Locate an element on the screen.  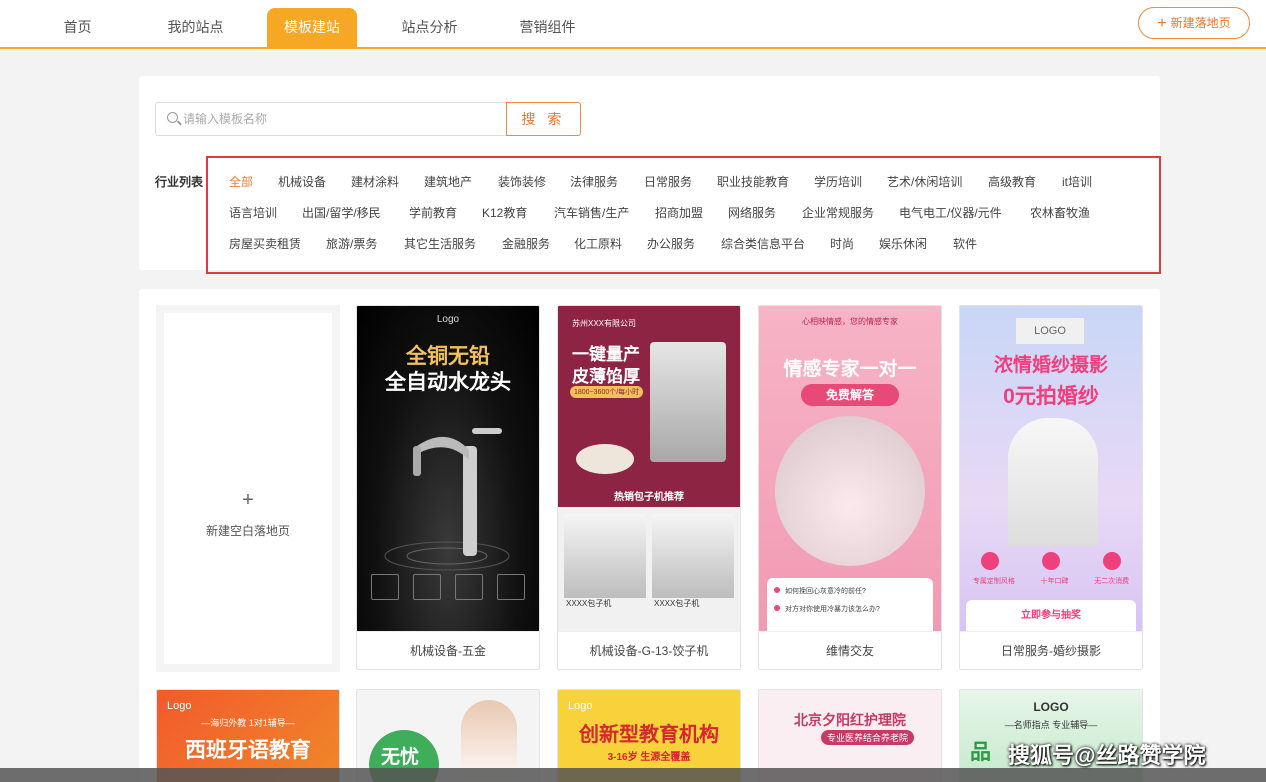
bottom-toolbar is located at coordinates (633, 775).